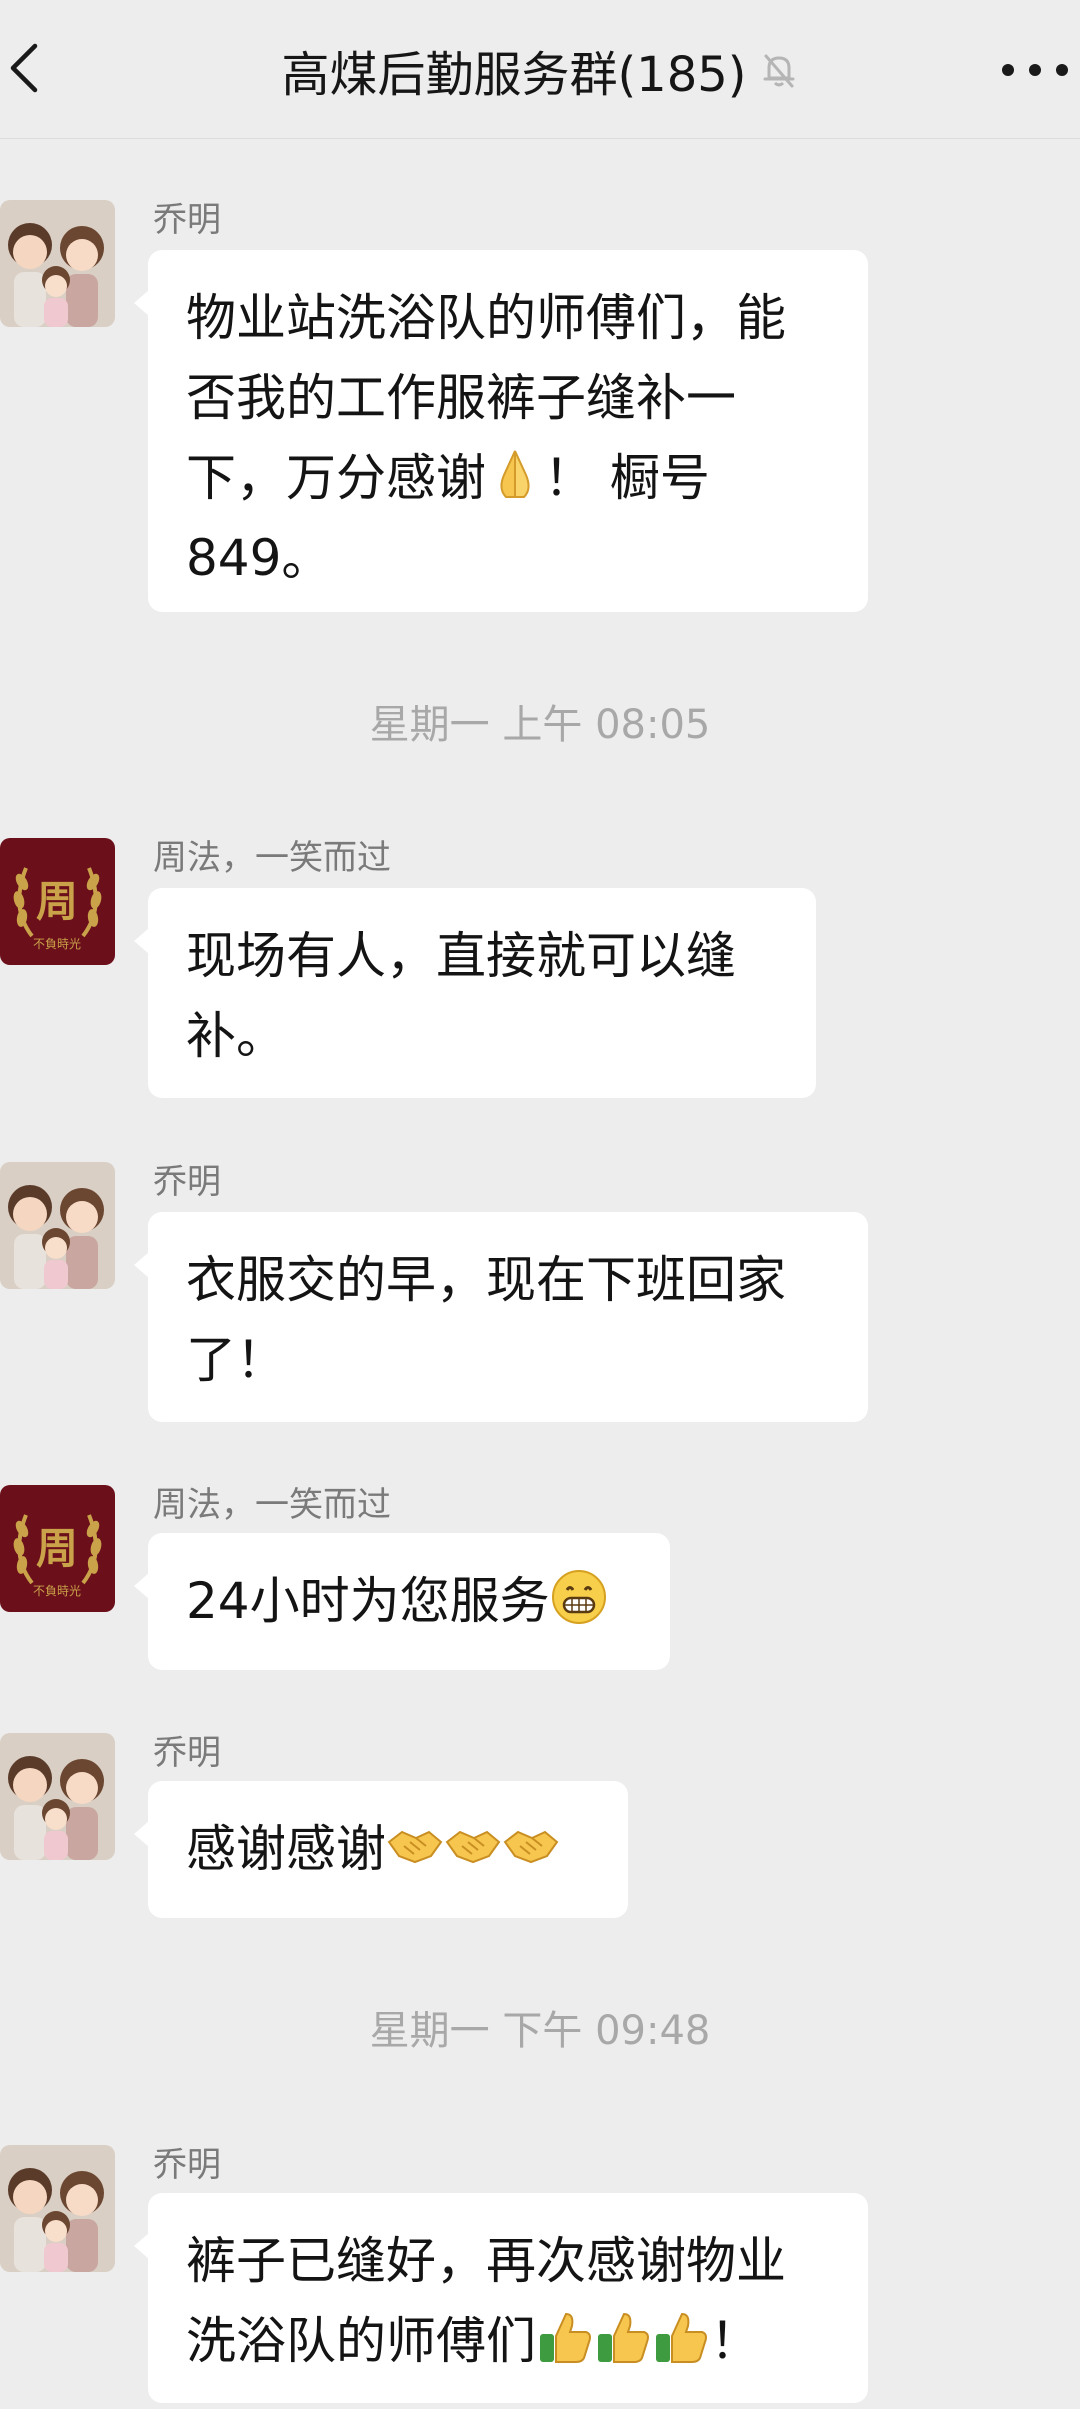 The width and height of the screenshot is (1080, 2409). I want to click on chat-title-wrap: 高煤后勤服务群(185), so click(540, 70).